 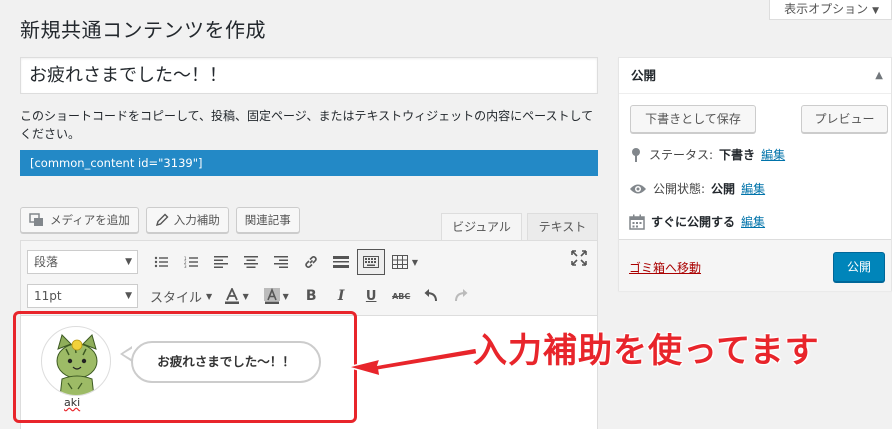 What do you see at coordinates (341, 262) in the screenshot?
I see `read-more-icon` at bounding box center [341, 262].